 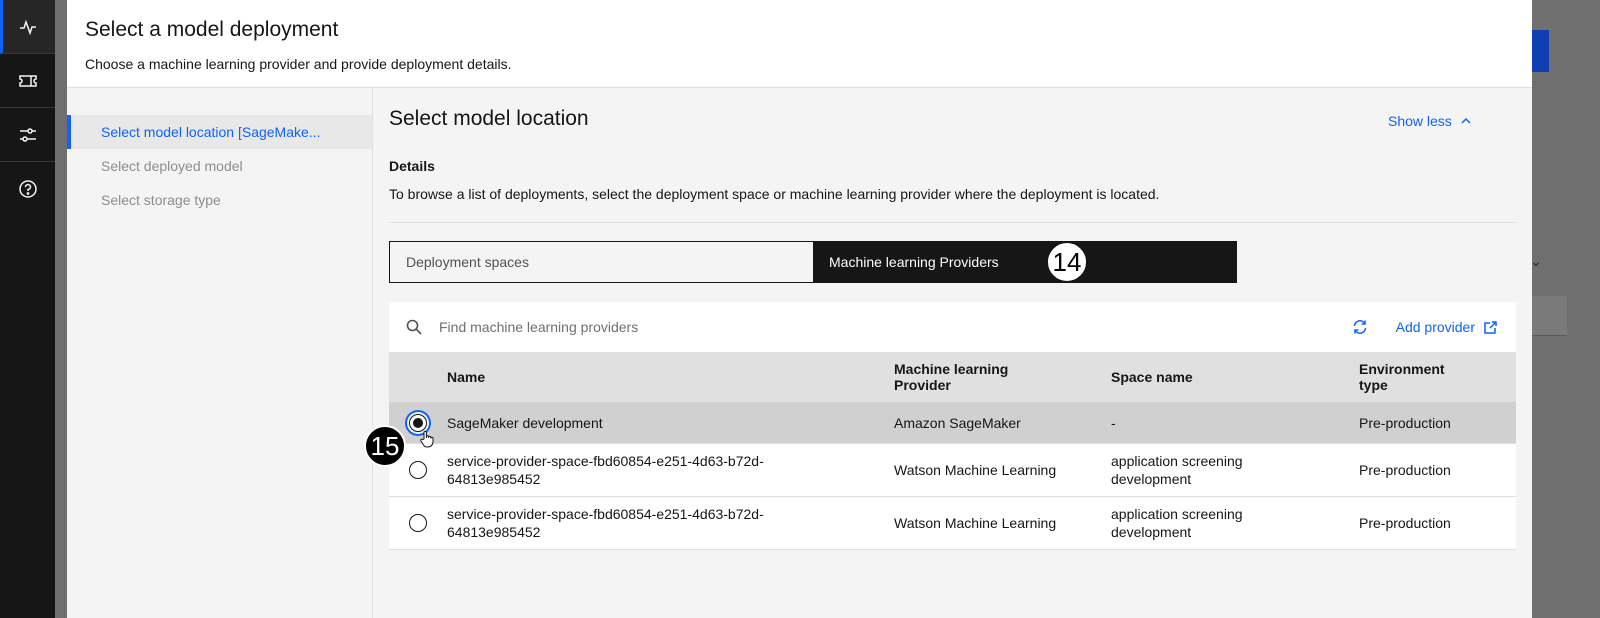 I want to click on sliders-icon, so click(x=27, y=134).